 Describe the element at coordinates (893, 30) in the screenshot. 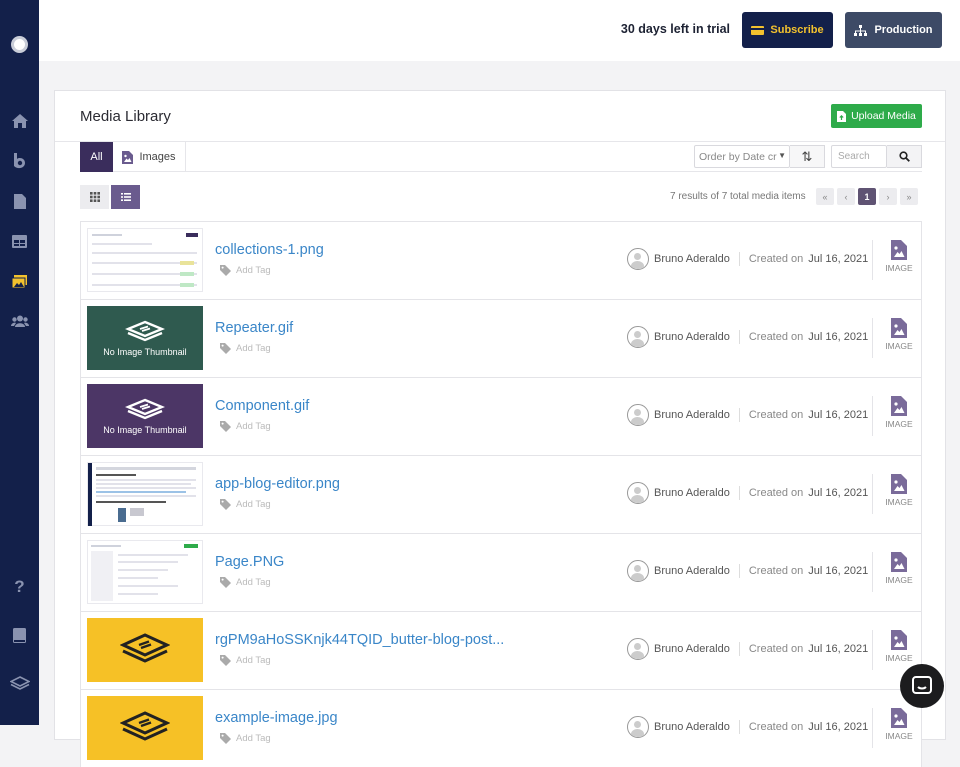

I see `production-button: Production` at that location.